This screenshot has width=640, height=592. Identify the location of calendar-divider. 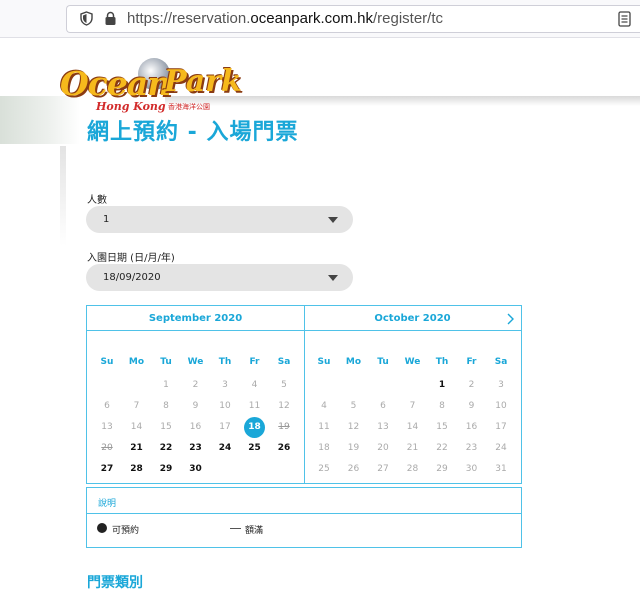
(304, 394).